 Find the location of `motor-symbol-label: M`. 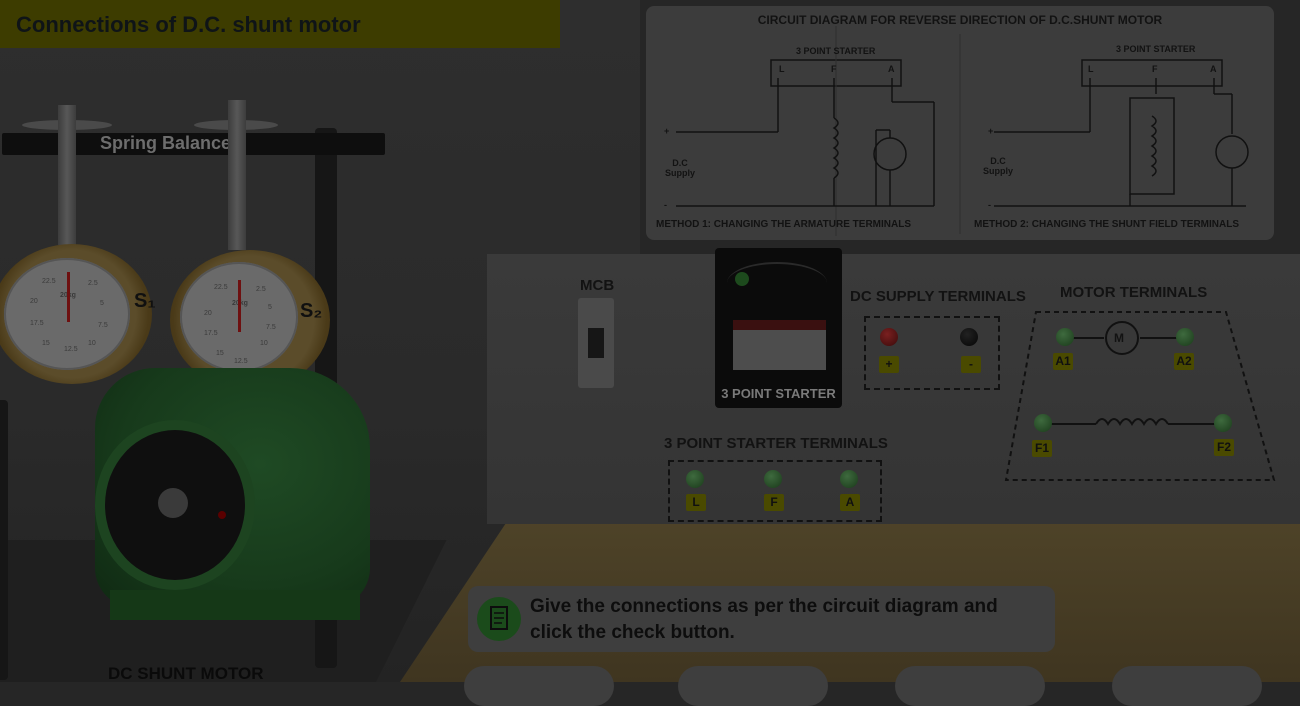

motor-symbol-label: M is located at coordinates (1119, 338).